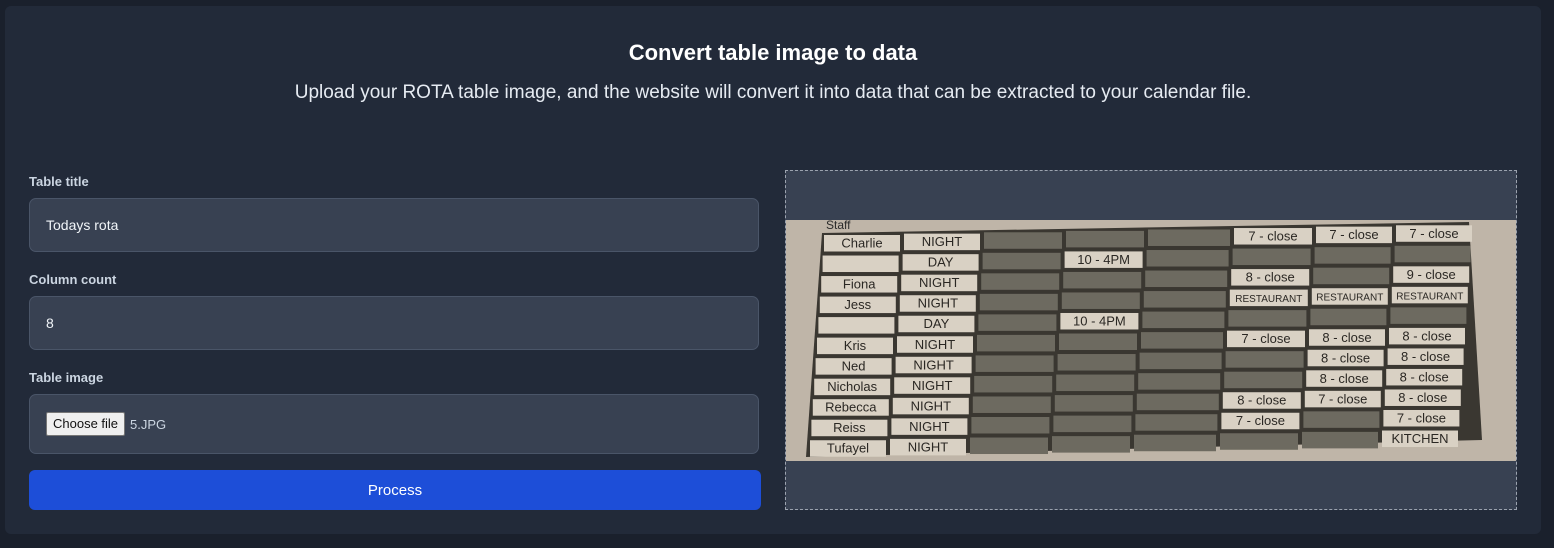 This screenshot has width=1554, height=548. What do you see at coordinates (838, 226) in the screenshot?
I see `staff-header-text: Staff` at bounding box center [838, 226].